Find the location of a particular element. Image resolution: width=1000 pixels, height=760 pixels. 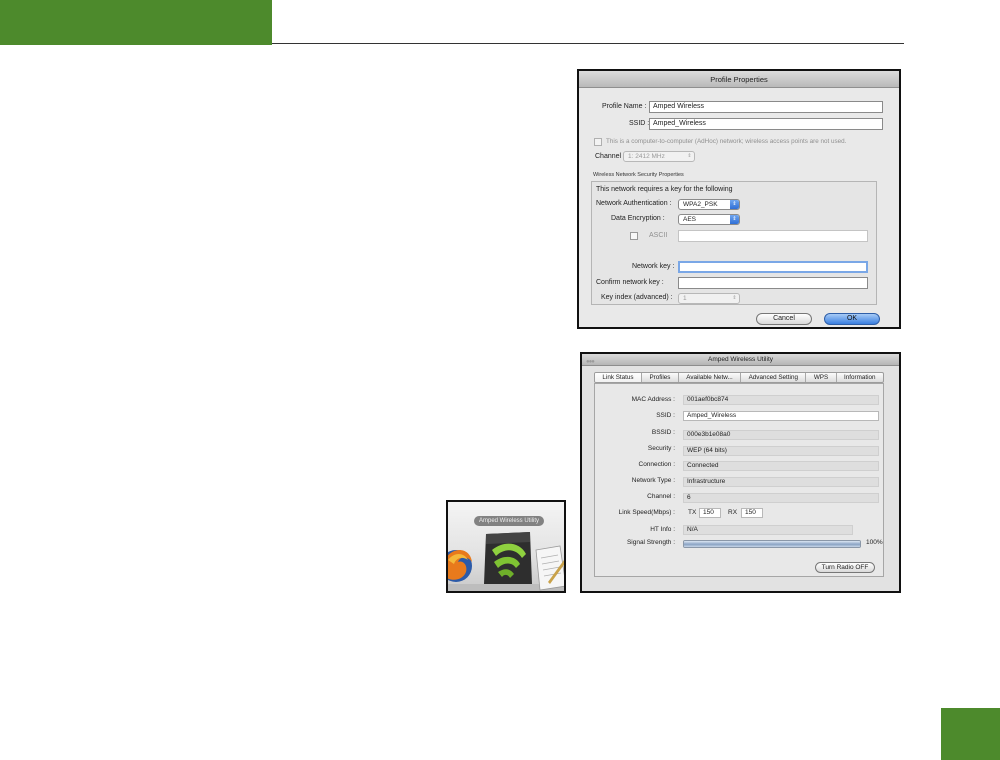

rx-label: RX is located at coordinates (733, 512).